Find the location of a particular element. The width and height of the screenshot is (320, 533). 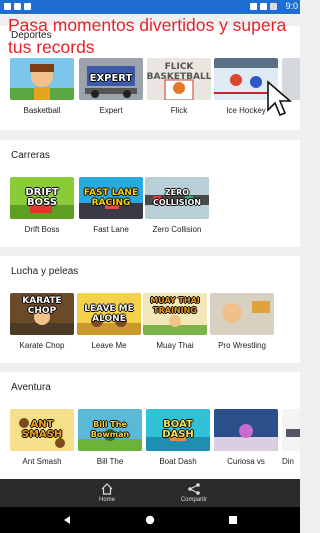

signal-icon is located at coordinates (263, 6).